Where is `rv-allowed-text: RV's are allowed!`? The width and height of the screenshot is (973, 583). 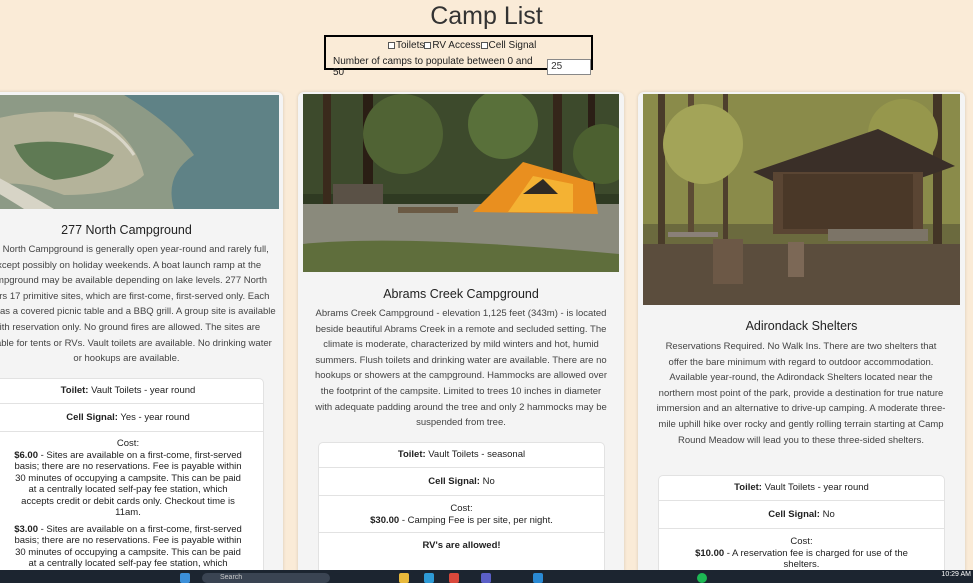 rv-allowed-text: RV's are allowed! is located at coordinates (461, 545).